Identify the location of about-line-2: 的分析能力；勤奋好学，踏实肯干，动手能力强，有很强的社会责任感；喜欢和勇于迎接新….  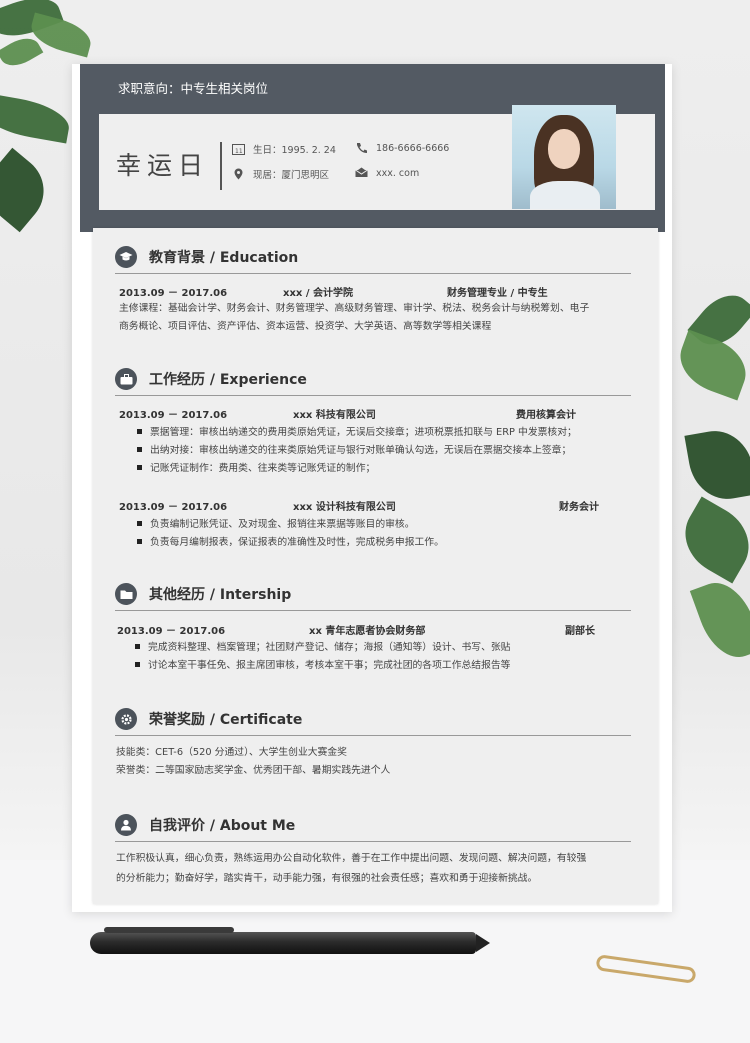
(327, 878).